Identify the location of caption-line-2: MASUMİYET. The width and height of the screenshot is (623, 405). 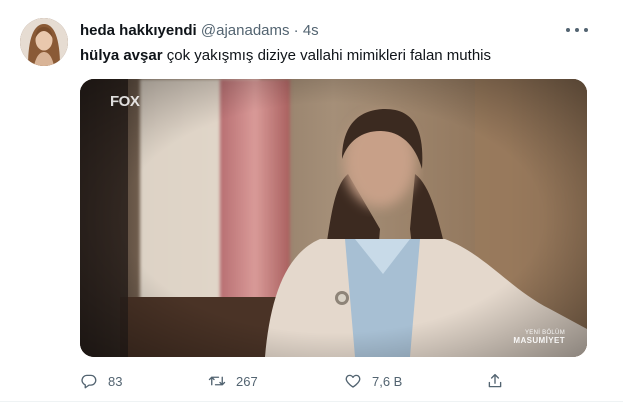
(539, 340).